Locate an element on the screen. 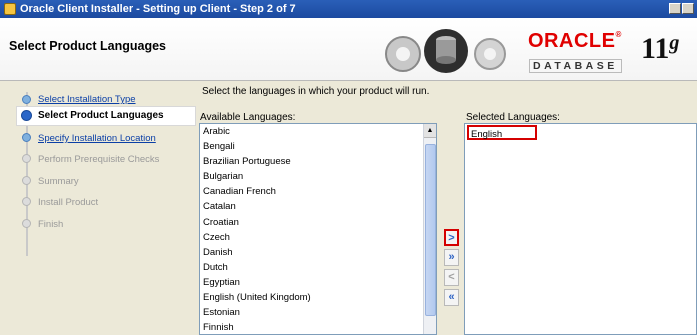  nav-step-installation-type: Select Installation Type is located at coordinates (87, 99).